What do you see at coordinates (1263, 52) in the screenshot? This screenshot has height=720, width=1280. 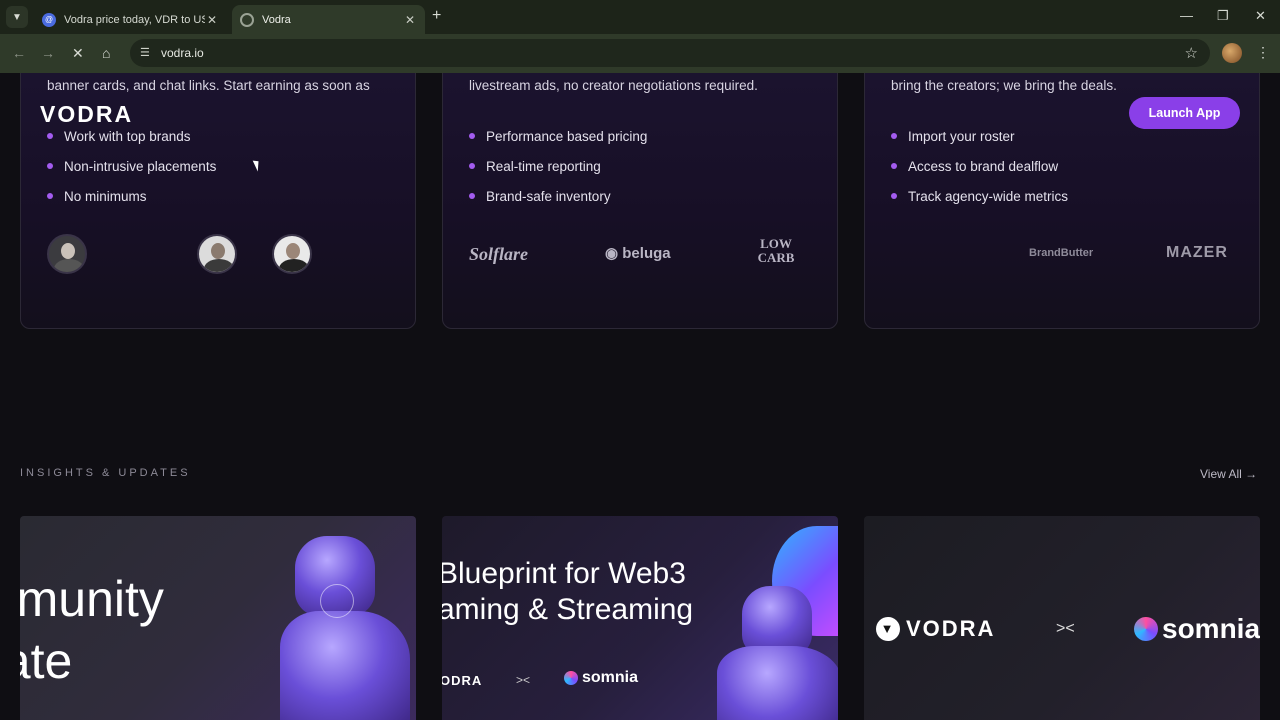 I see `menu-kebab-icon: ⋮` at bounding box center [1263, 52].